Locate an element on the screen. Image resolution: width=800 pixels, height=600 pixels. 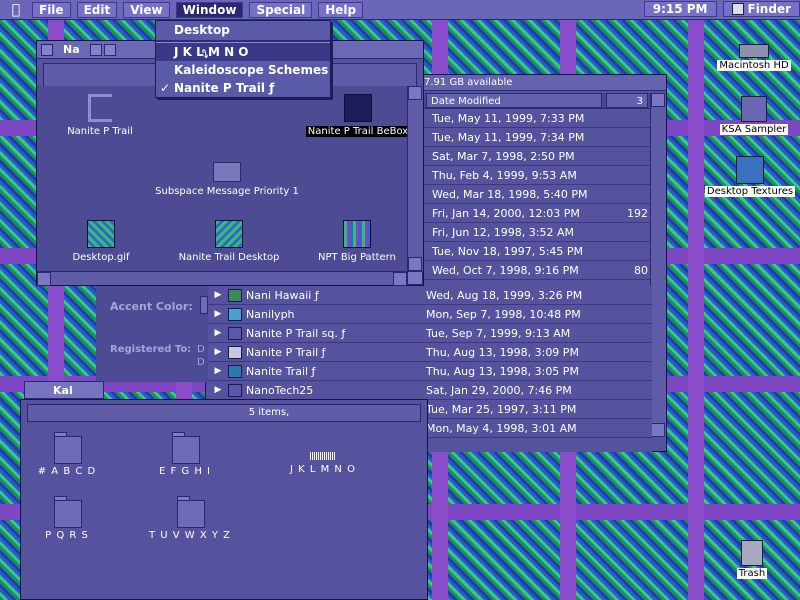
window-menu-item-label: J K L M N O is located at coordinates (211, 52).